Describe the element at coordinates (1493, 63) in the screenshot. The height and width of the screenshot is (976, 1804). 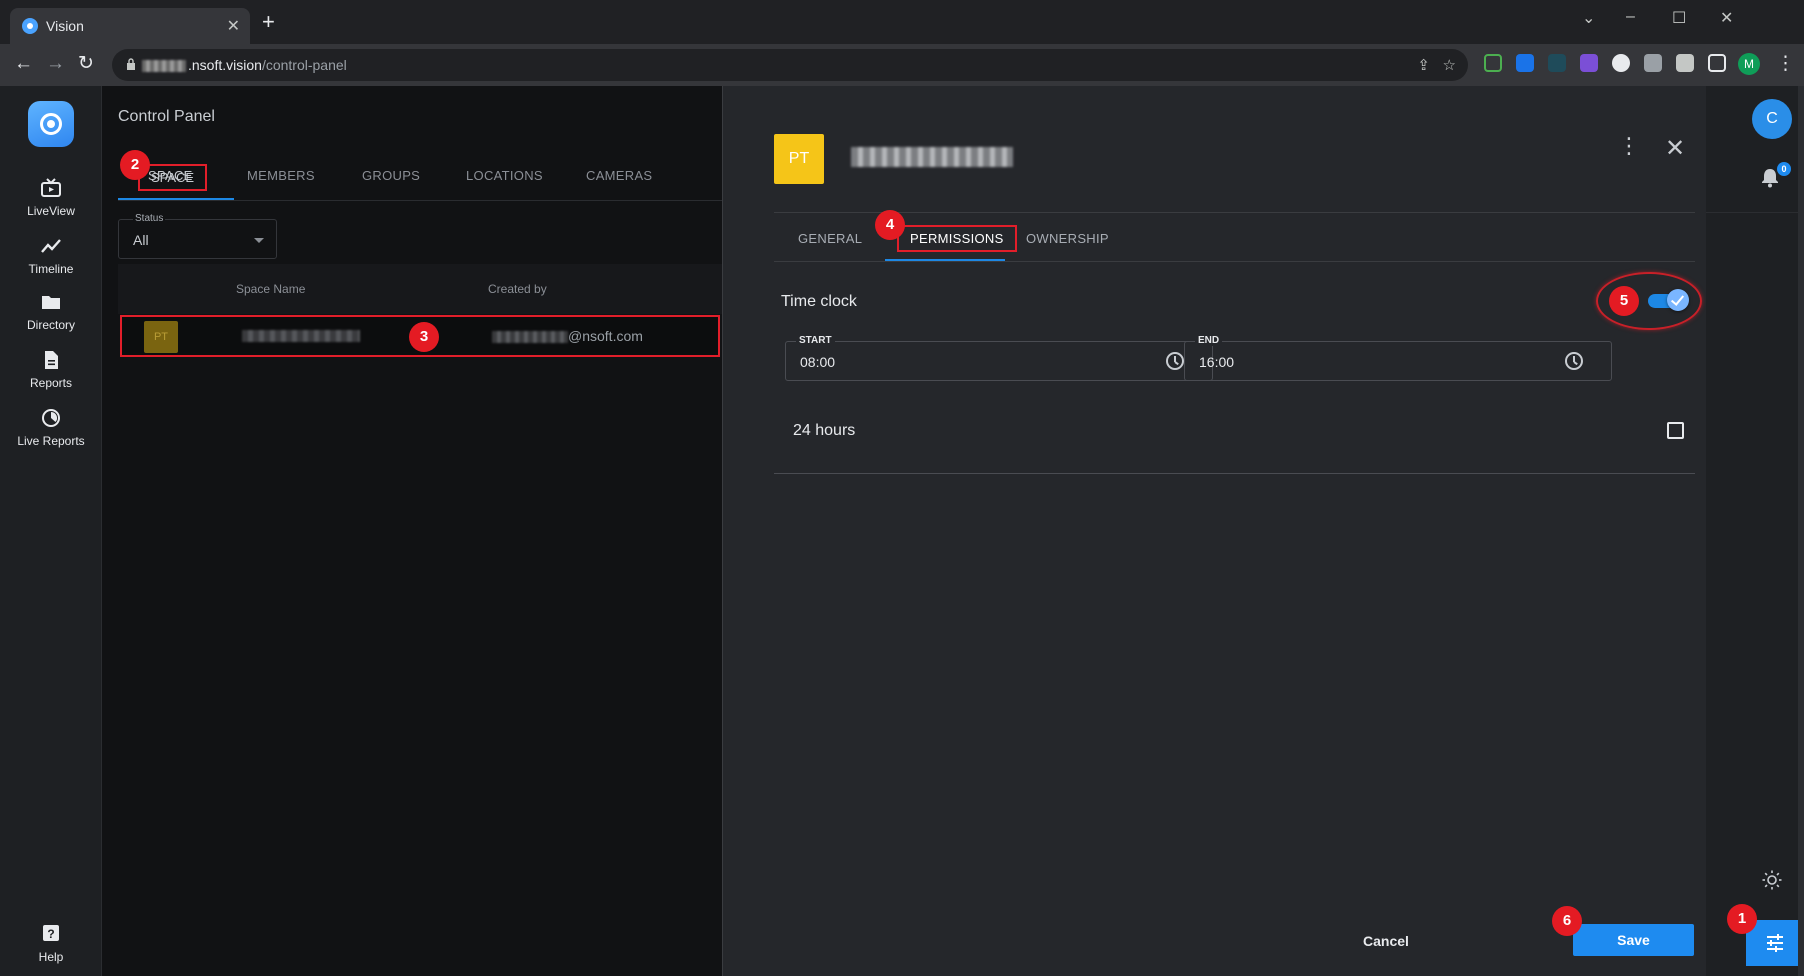
I see `extension-screen-icon` at that location.